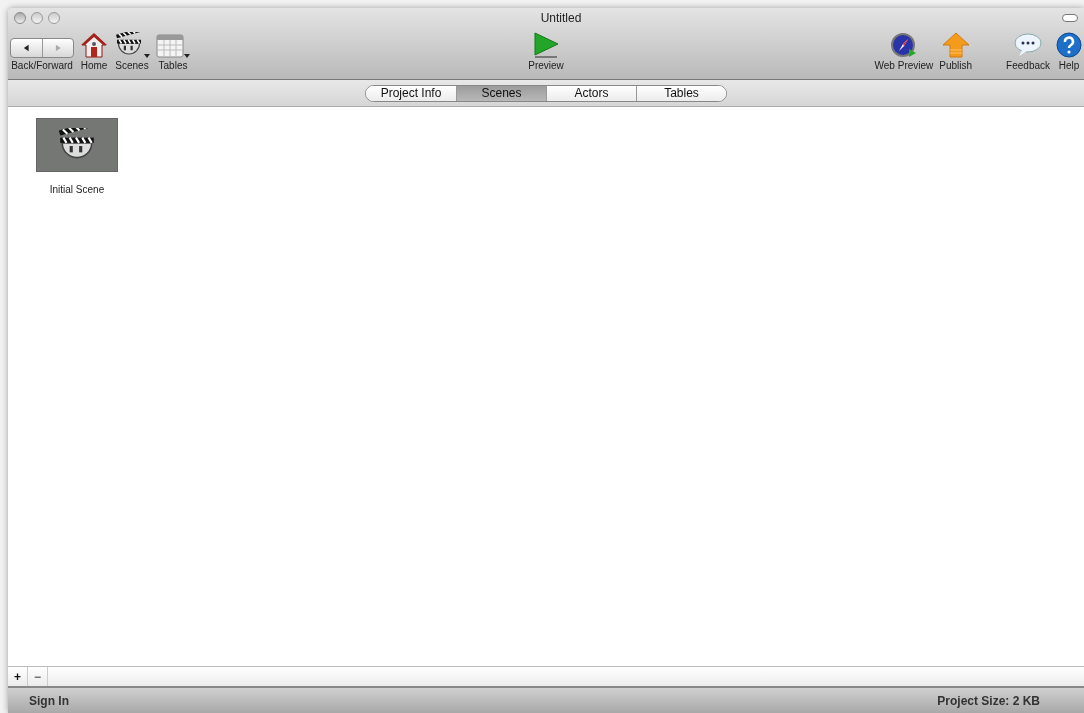  Describe the element at coordinates (170, 46) in the screenshot. I see `table-grid-icon` at that location.